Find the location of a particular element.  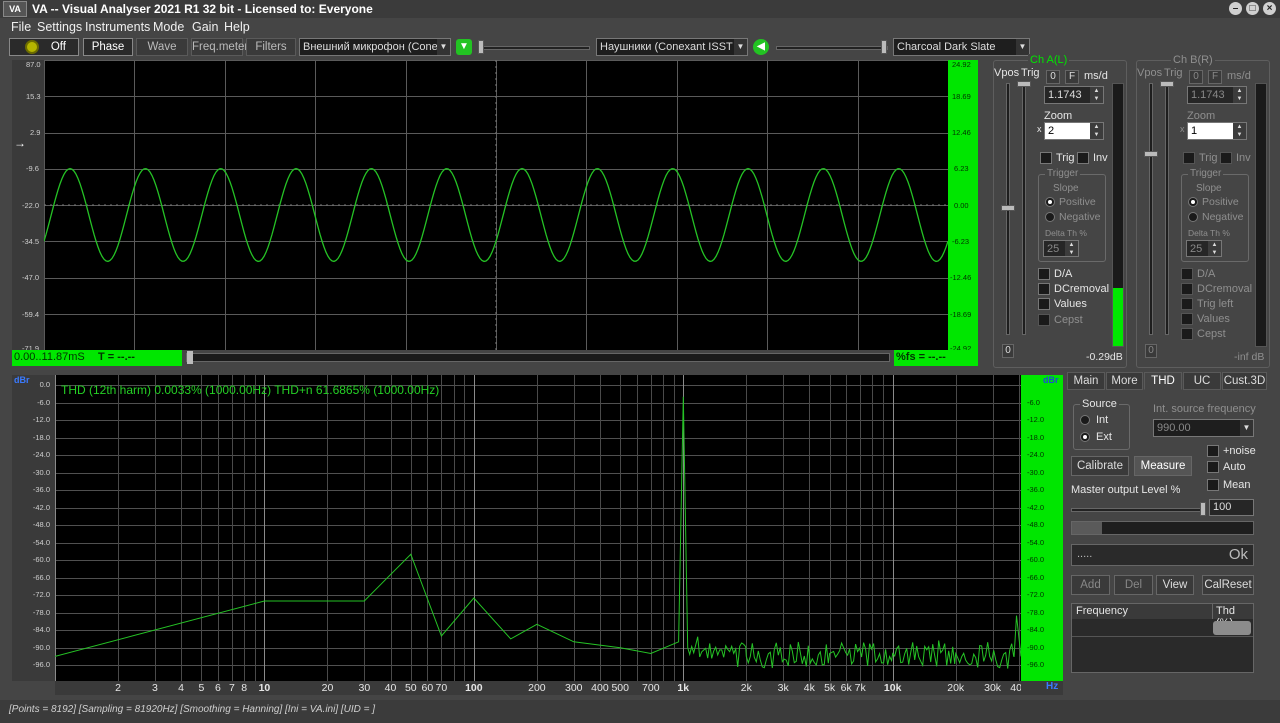

mean-checkbox is located at coordinates (1213, 485).